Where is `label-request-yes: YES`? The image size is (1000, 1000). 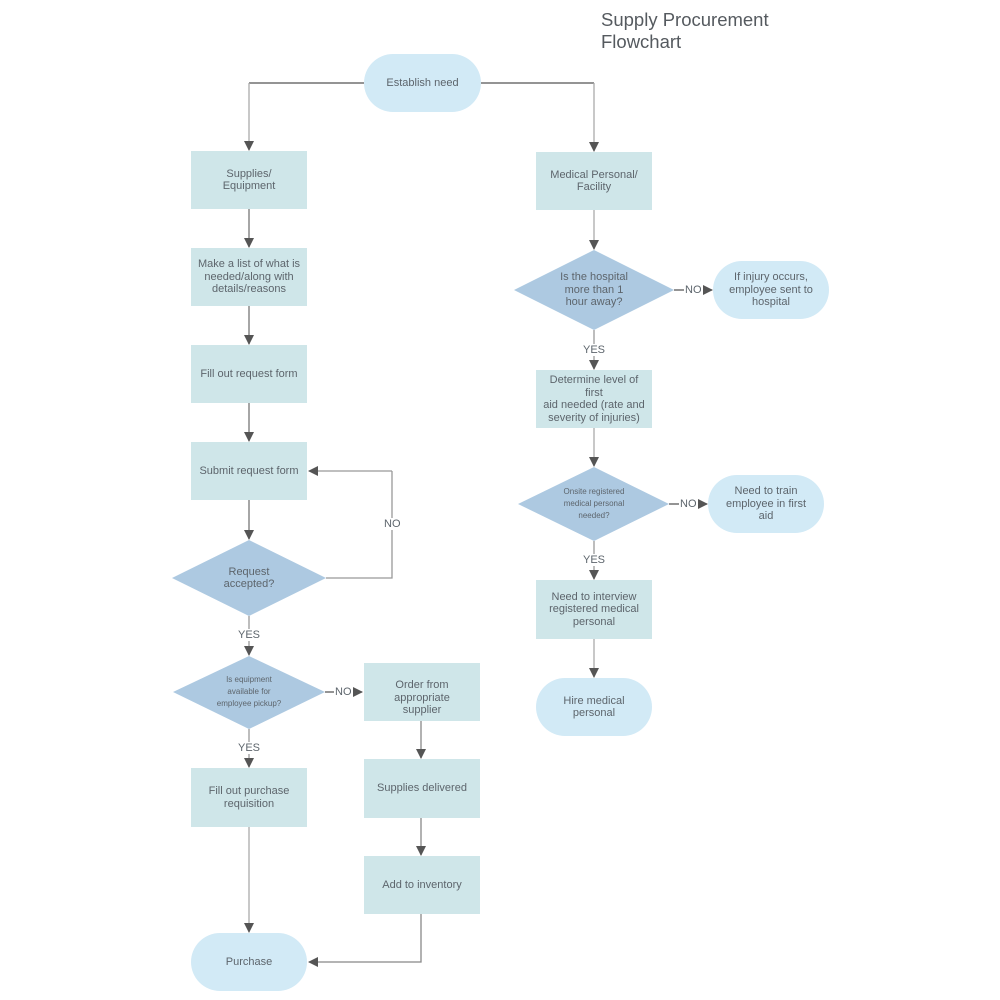
label-request-yes: YES is located at coordinates (249, 635).